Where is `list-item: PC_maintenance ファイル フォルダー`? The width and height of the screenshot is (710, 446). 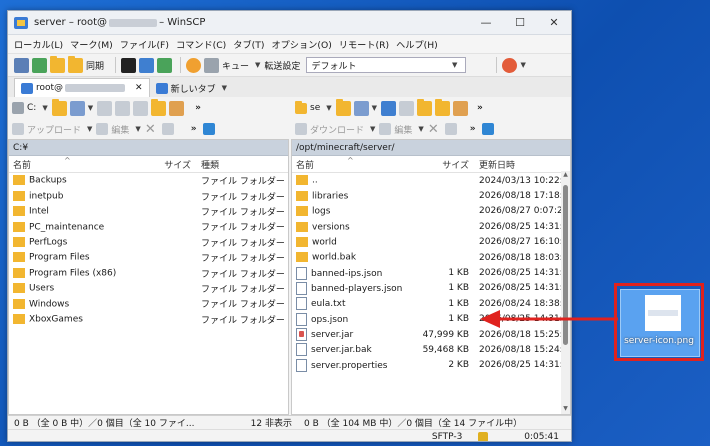 list-item: PC_maintenance ファイル フォルダー is located at coordinates (148, 226).